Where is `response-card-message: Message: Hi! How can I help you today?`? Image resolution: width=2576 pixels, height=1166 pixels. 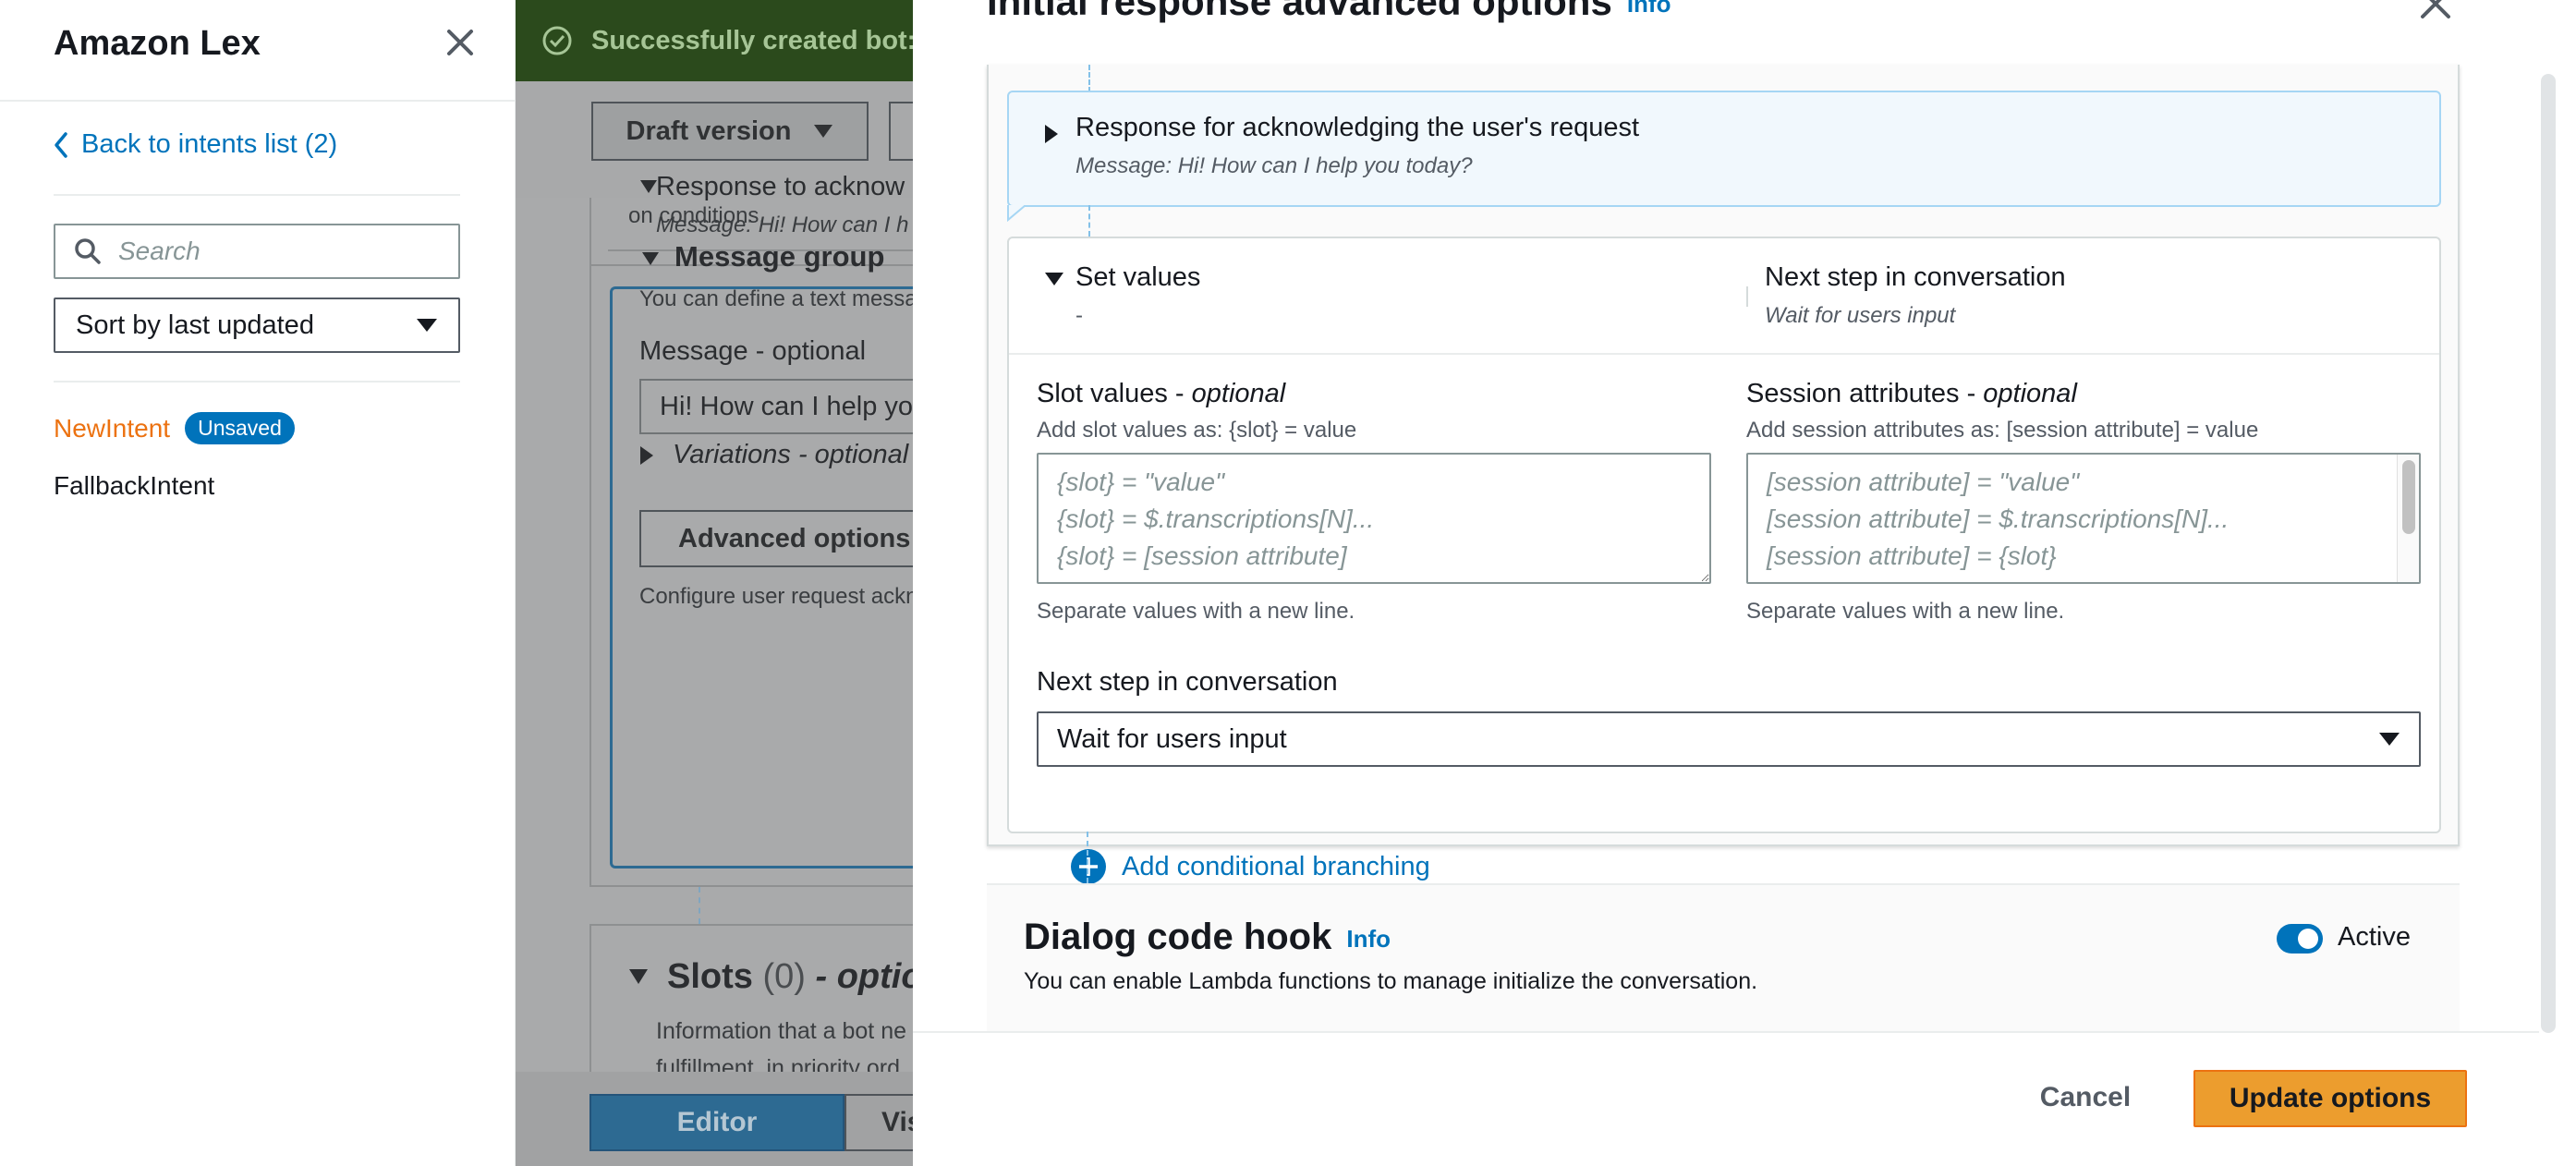 response-card-message: Message: Hi! How can I help you today? is located at coordinates (1274, 166).